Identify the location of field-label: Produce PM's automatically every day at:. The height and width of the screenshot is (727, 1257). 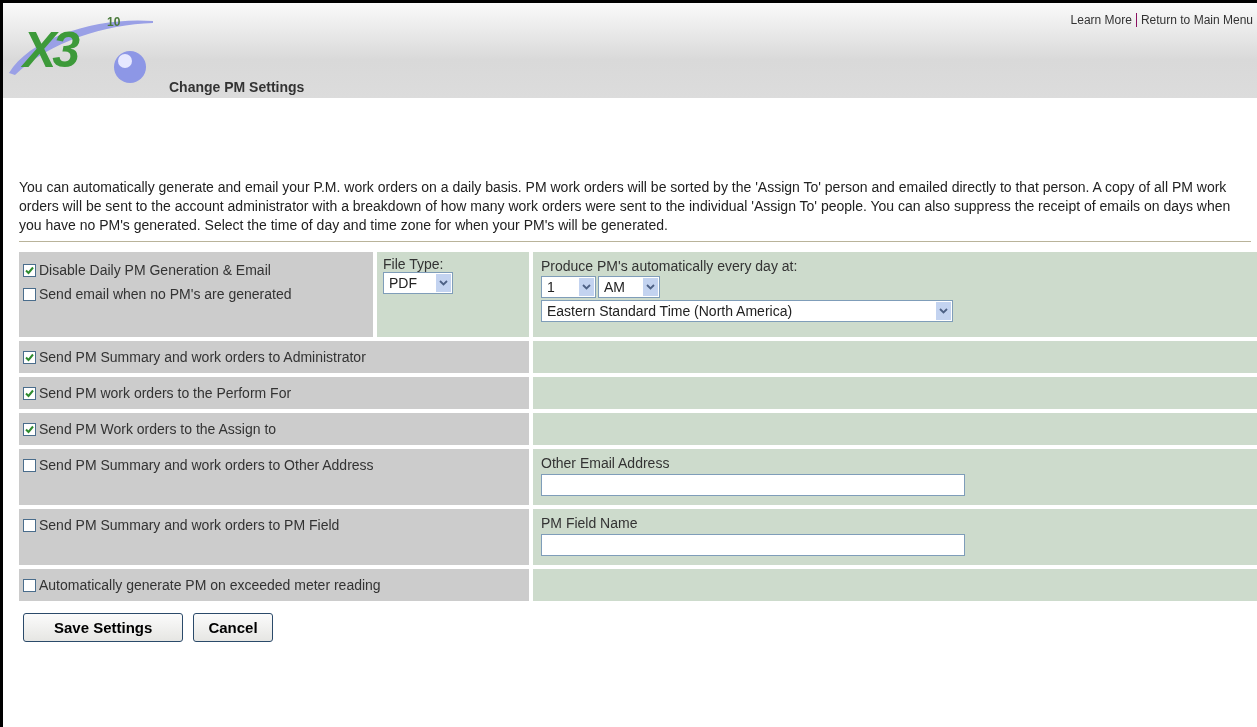
(670, 266).